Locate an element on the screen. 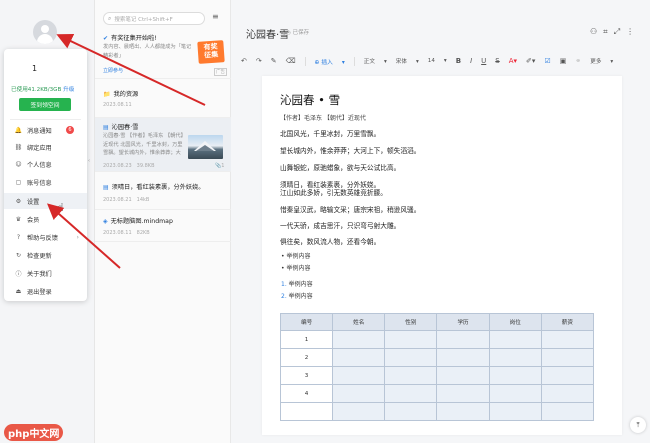 The width and height of the screenshot is (650, 443). annotation-arrows is located at coordinates (126, 151).